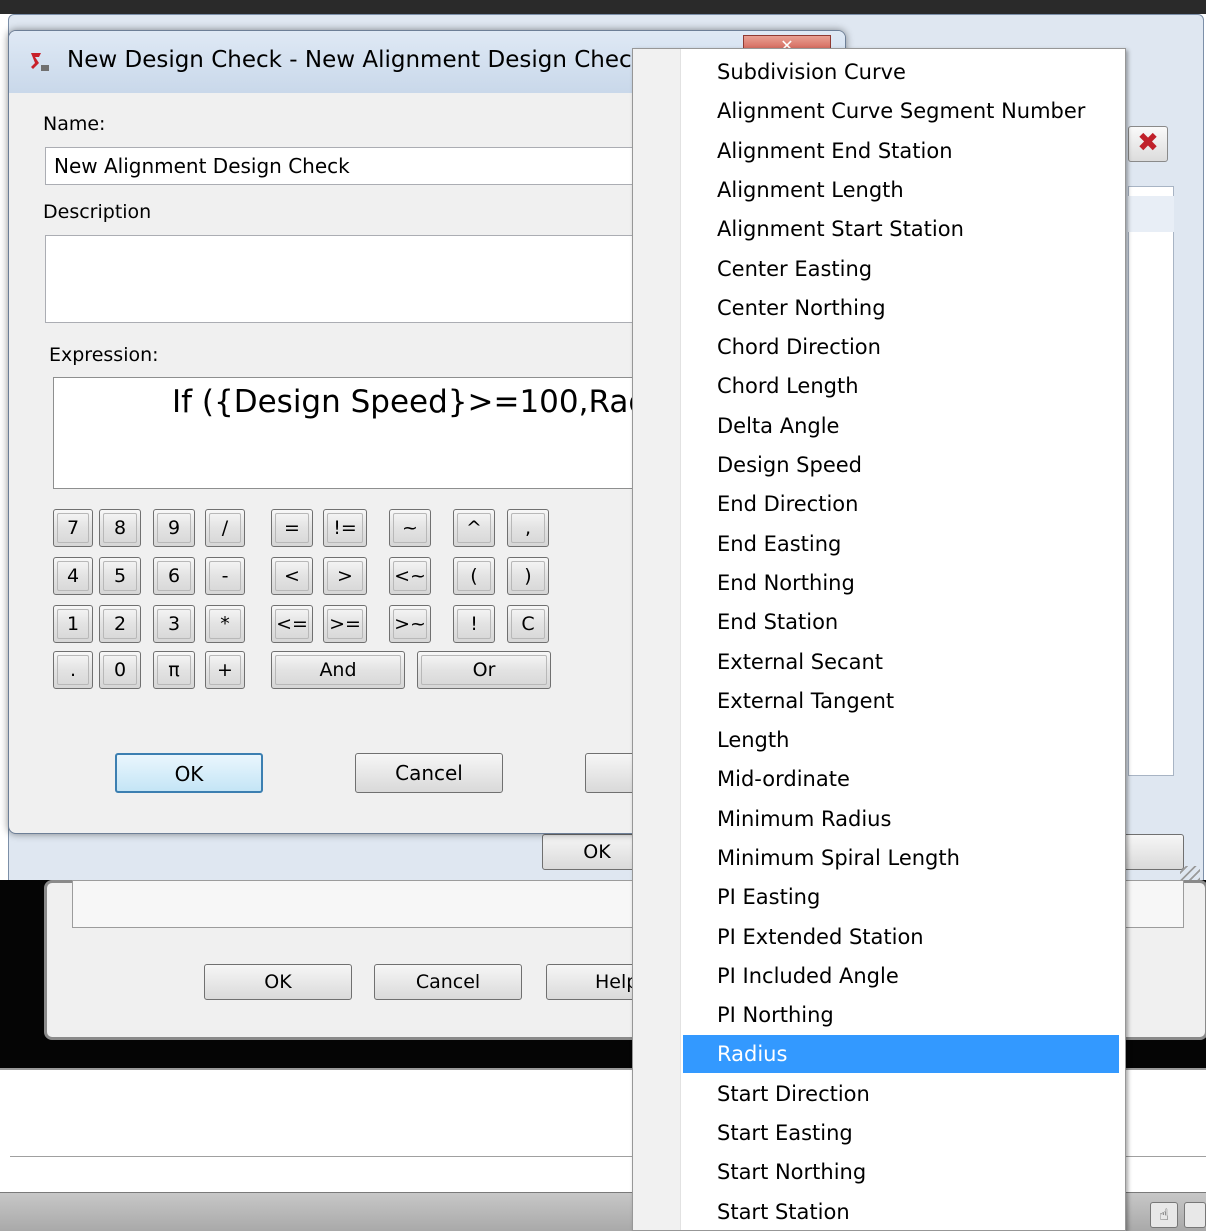 The width and height of the screenshot is (1206, 1231). What do you see at coordinates (174, 670) in the screenshot?
I see `key-pi: π` at bounding box center [174, 670].